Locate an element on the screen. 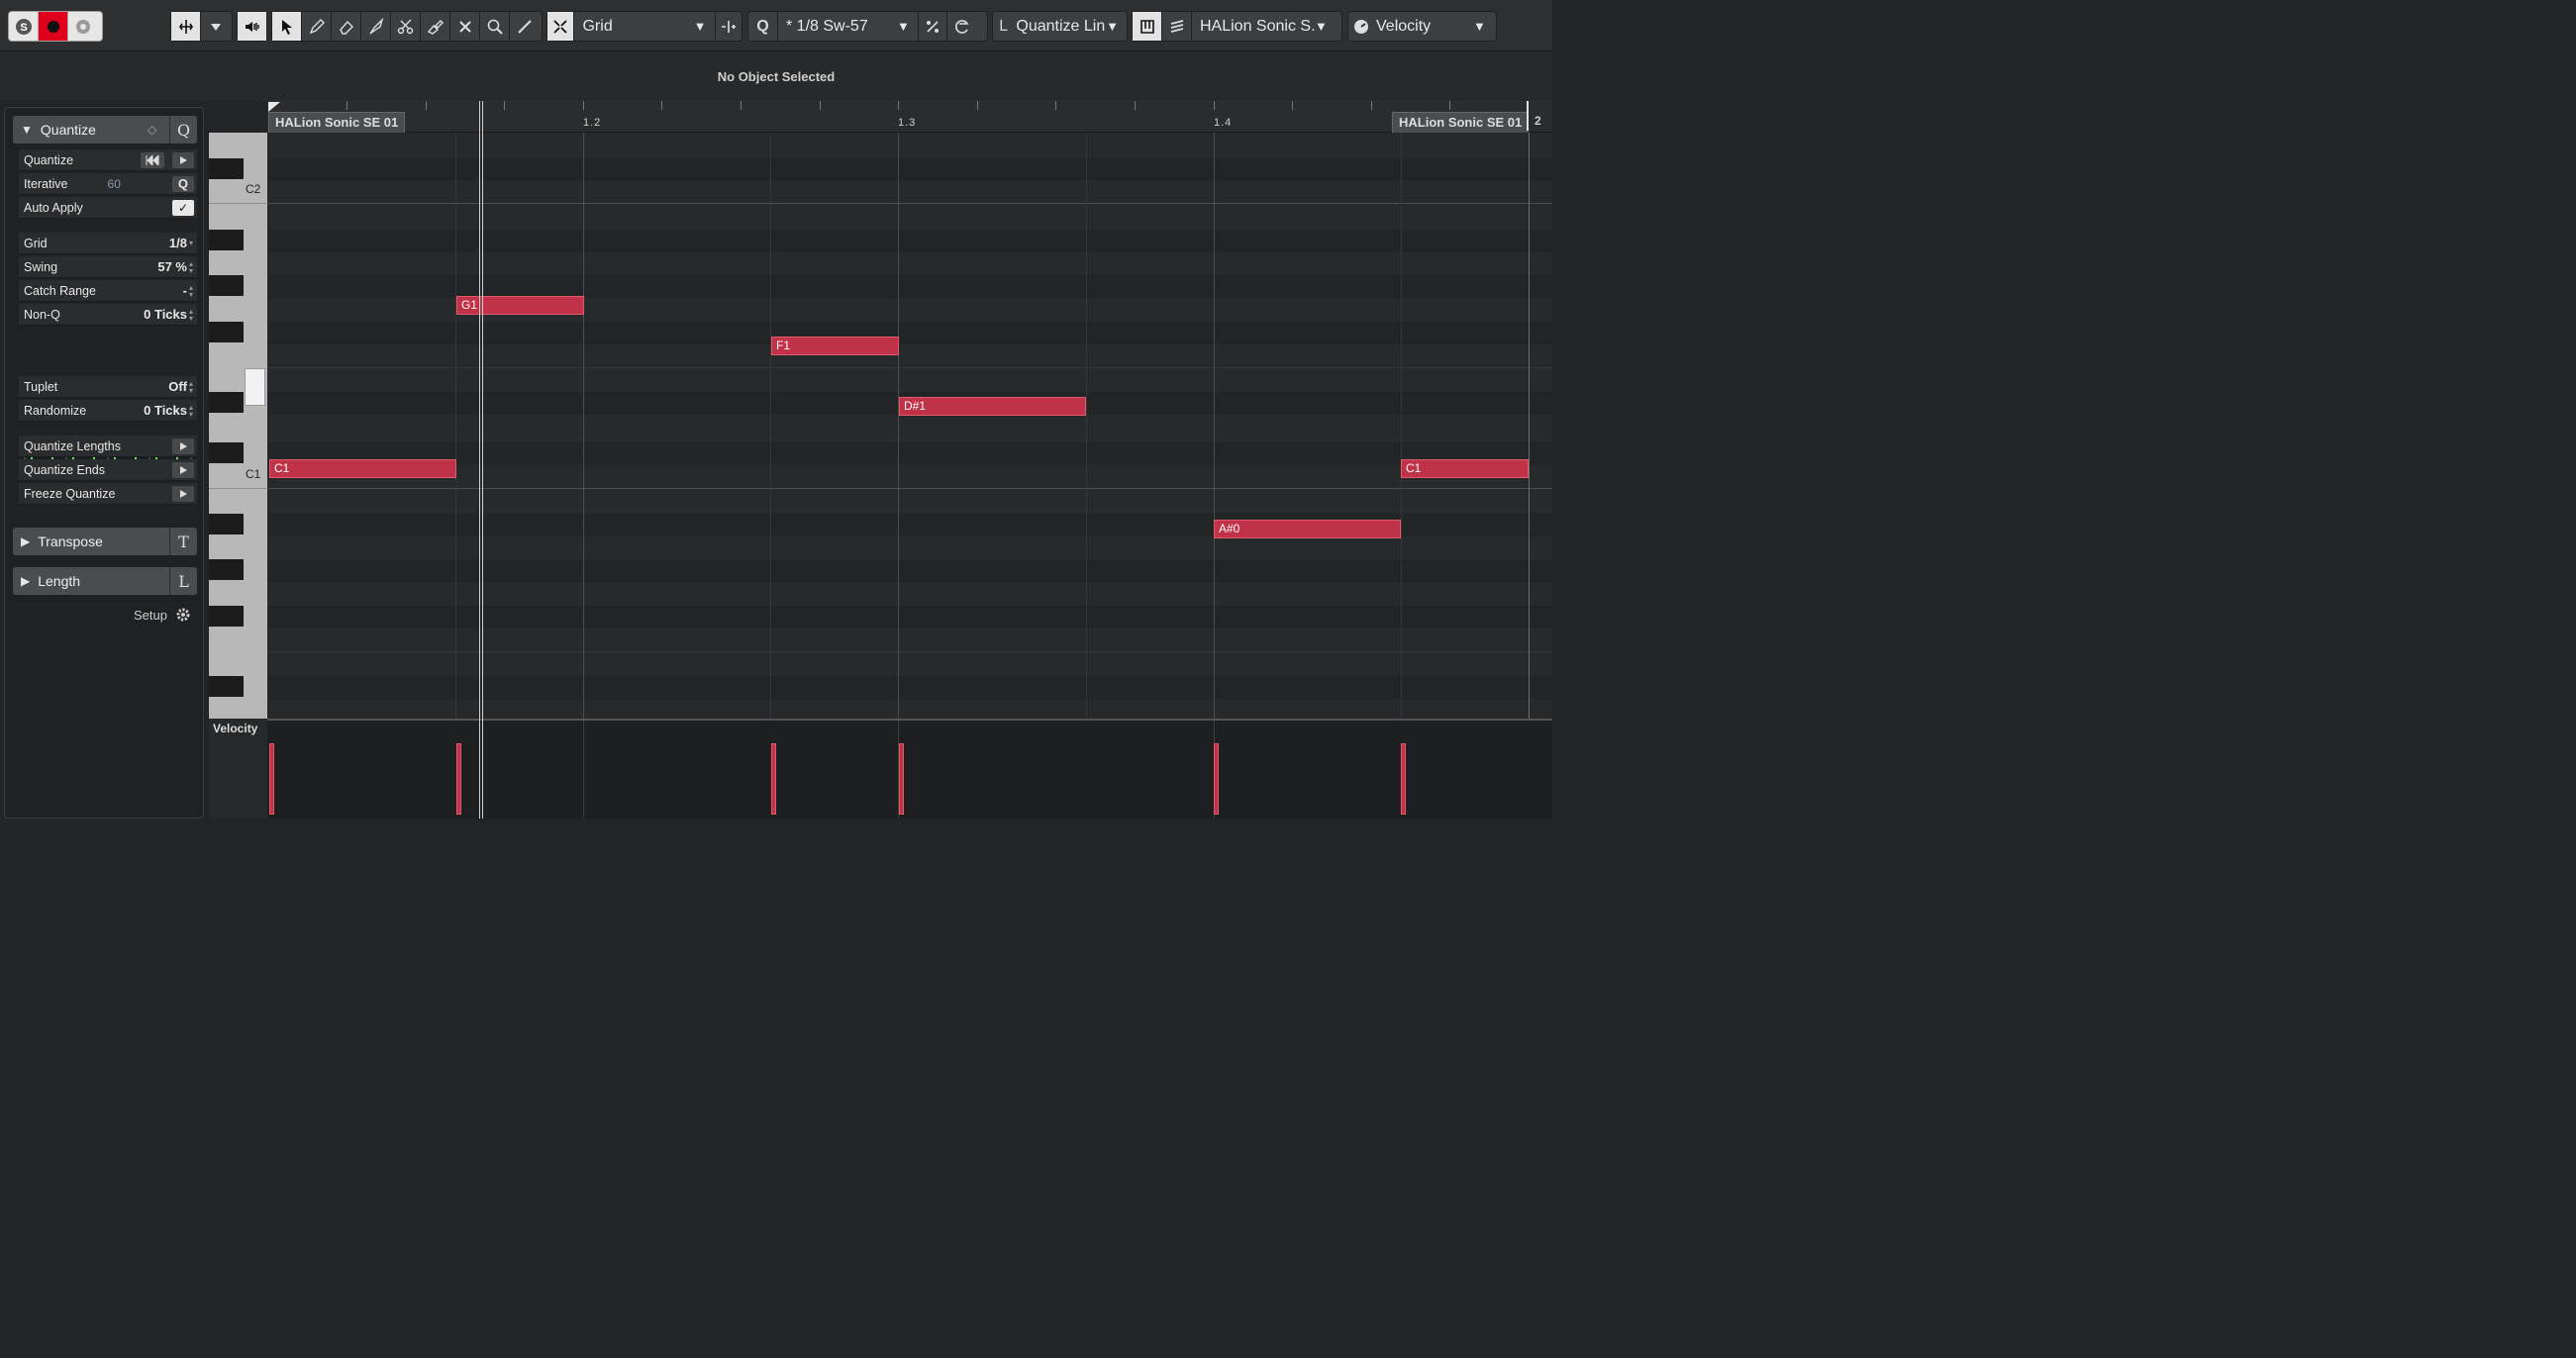 The image size is (2576, 1358). draw-tool is located at coordinates (317, 26).